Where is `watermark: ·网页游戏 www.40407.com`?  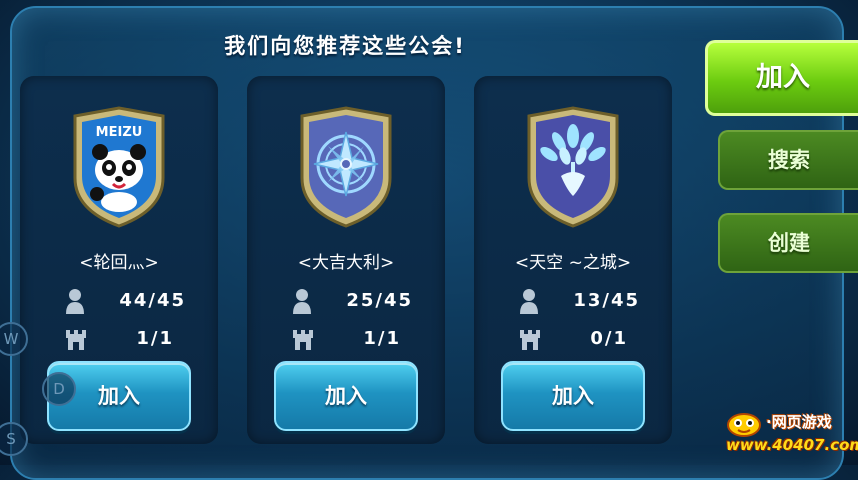 watermark: ·网页游戏 www.40407.com is located at coordinates (790, 434).